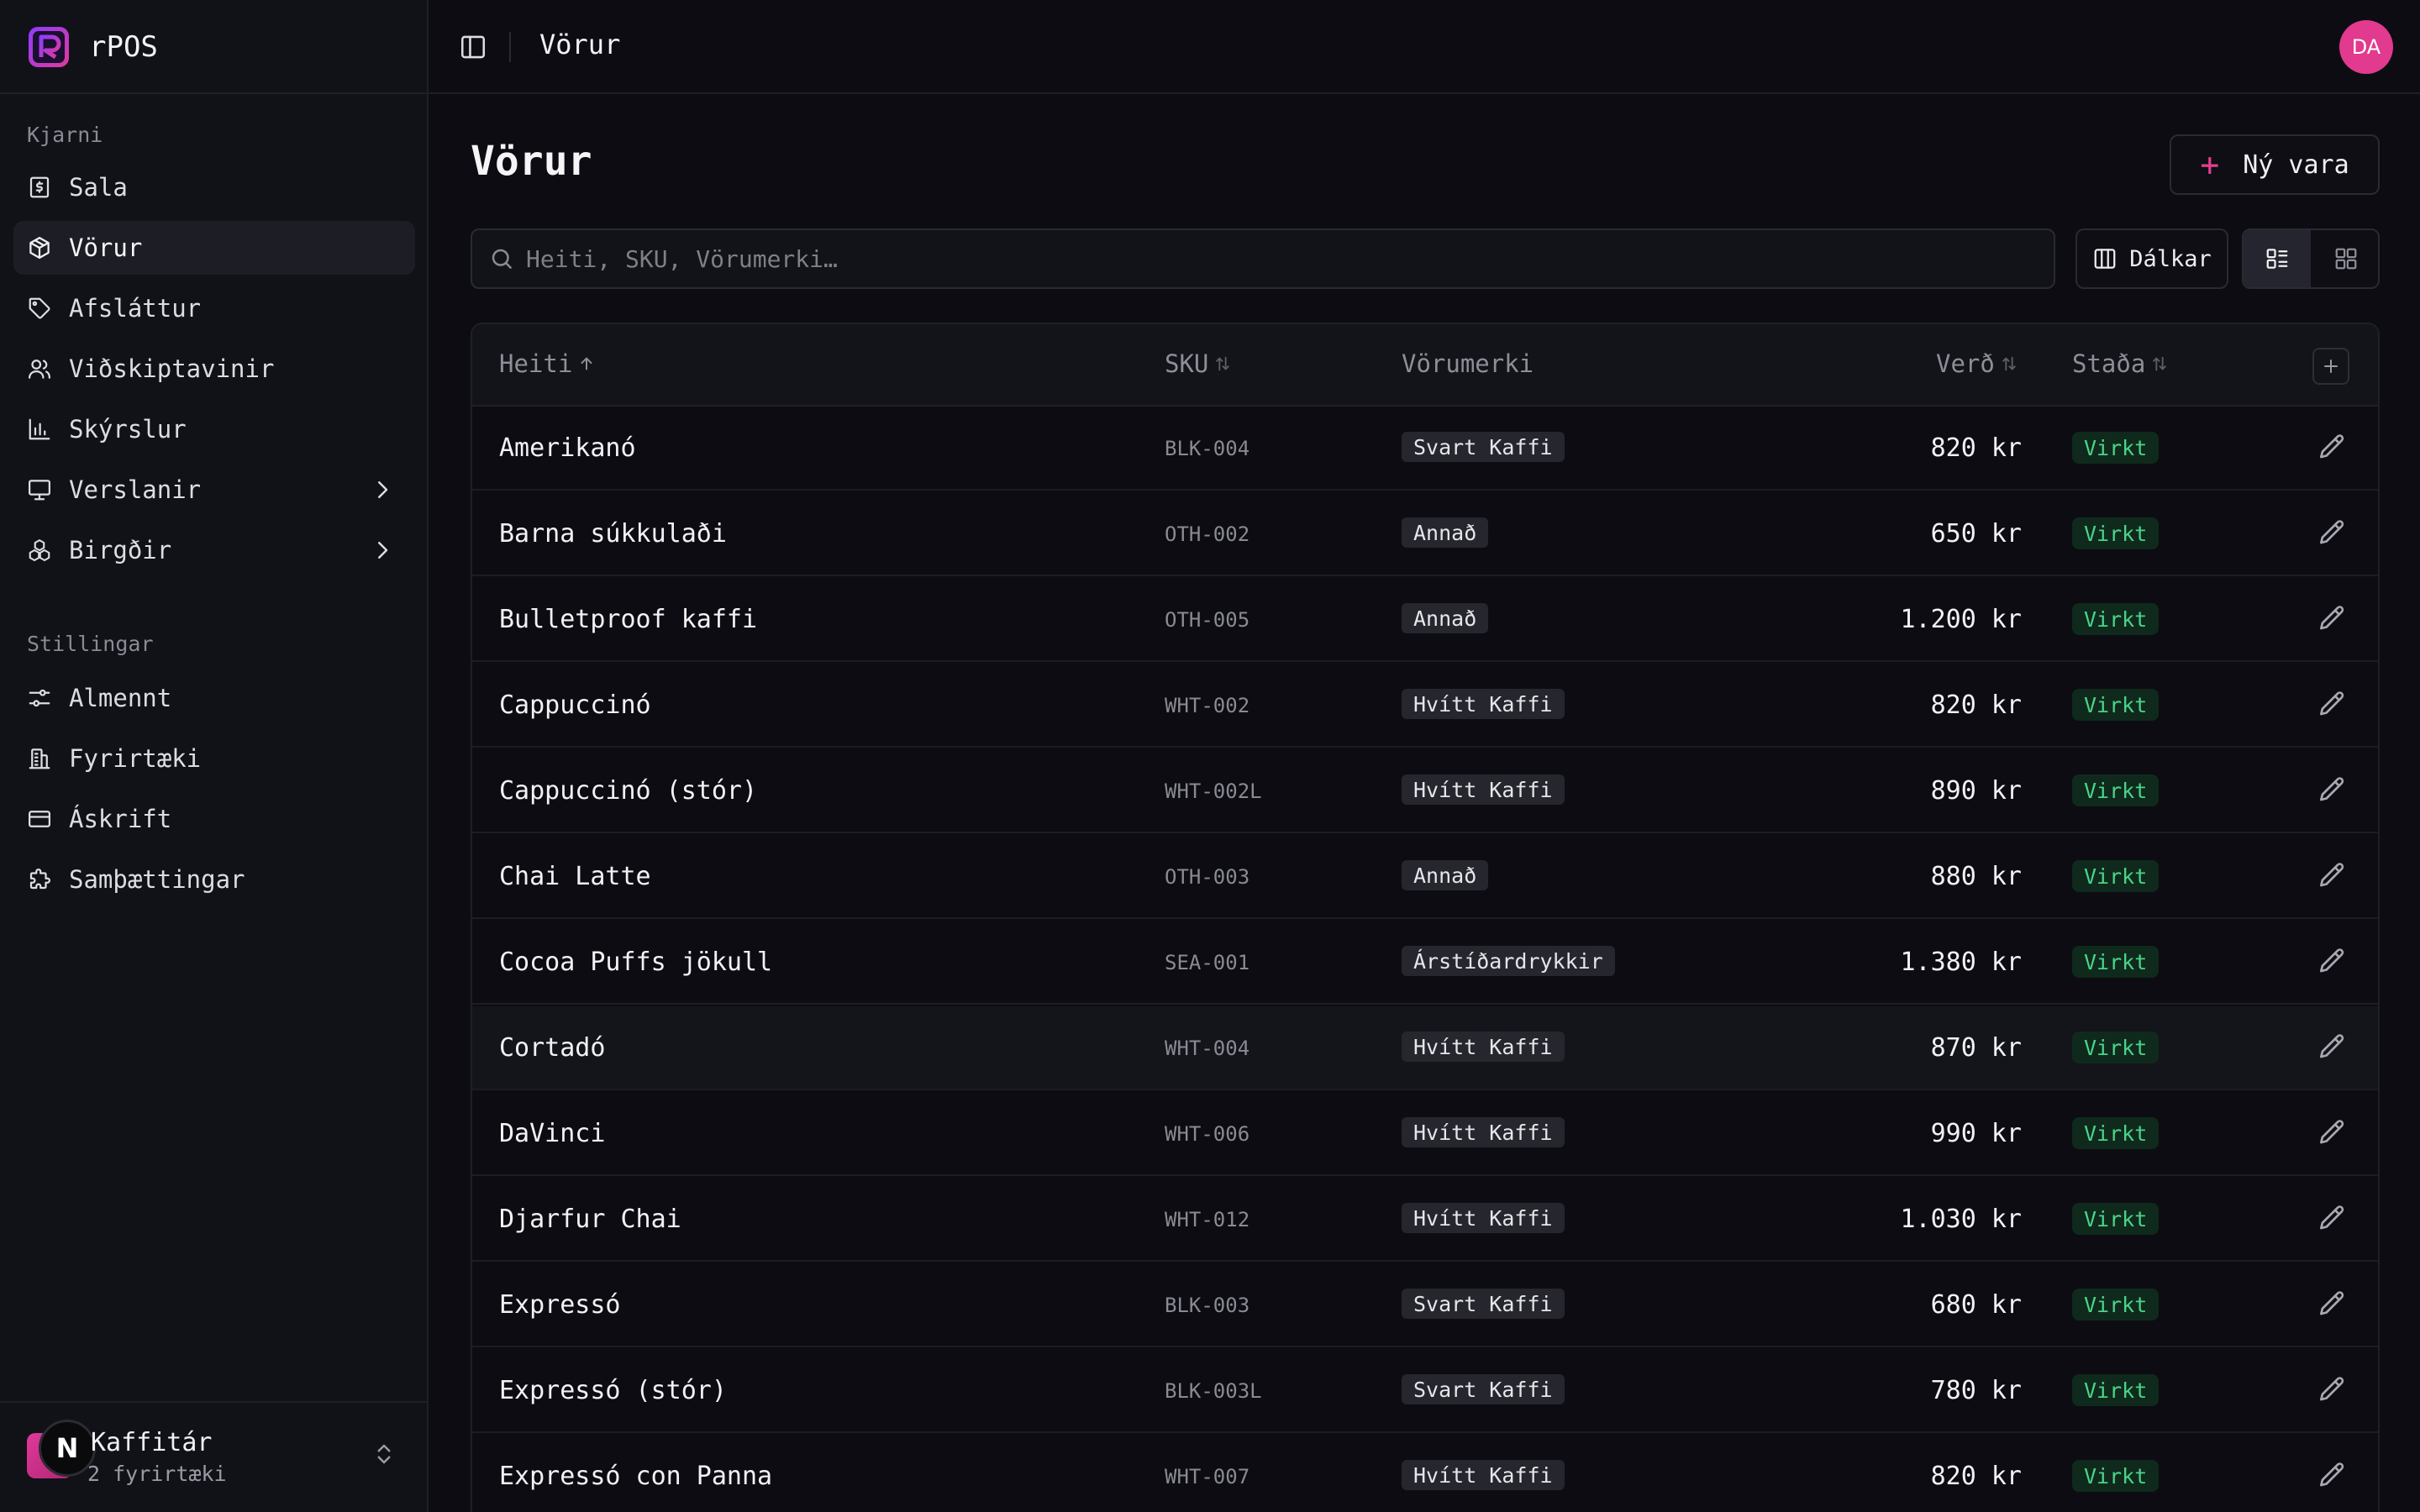 This screenshot has width=2420, height=1512. I want to click on product-name: Expressó con Panna, so click(636, 1476).